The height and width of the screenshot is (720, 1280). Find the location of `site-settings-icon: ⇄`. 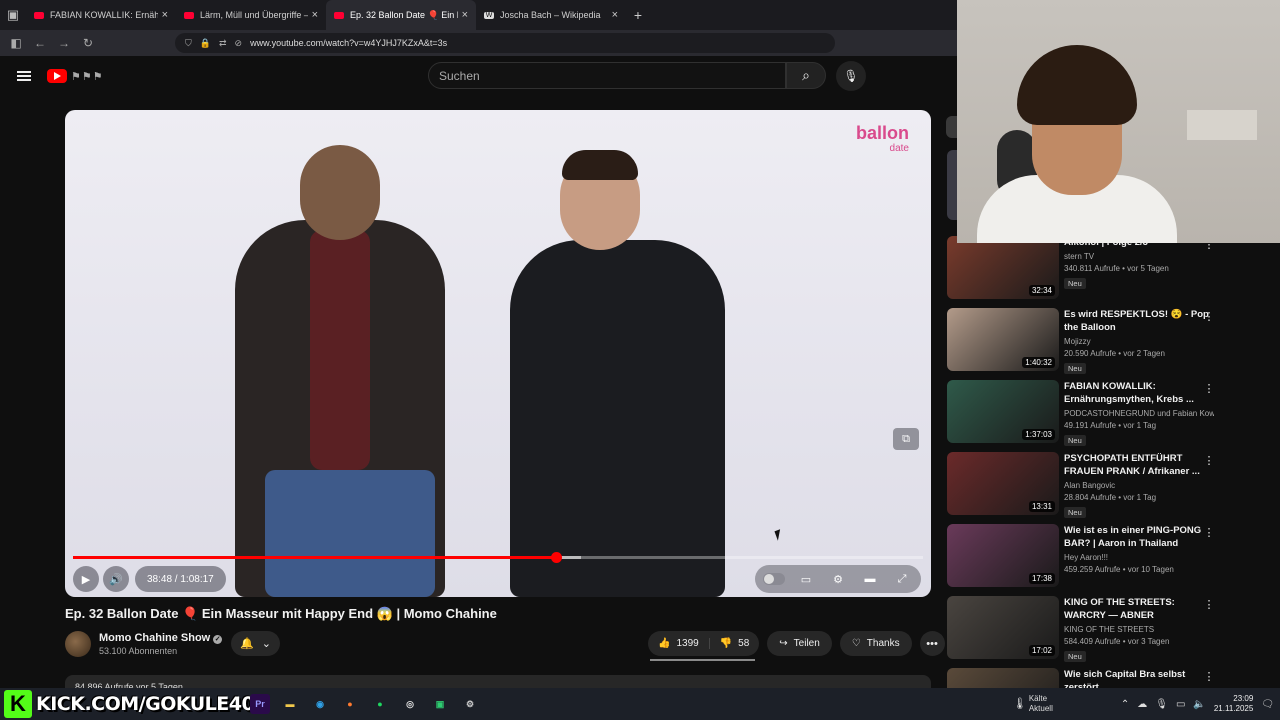

site-settings-icon: ⇄ is located at coordinates (223, 43).